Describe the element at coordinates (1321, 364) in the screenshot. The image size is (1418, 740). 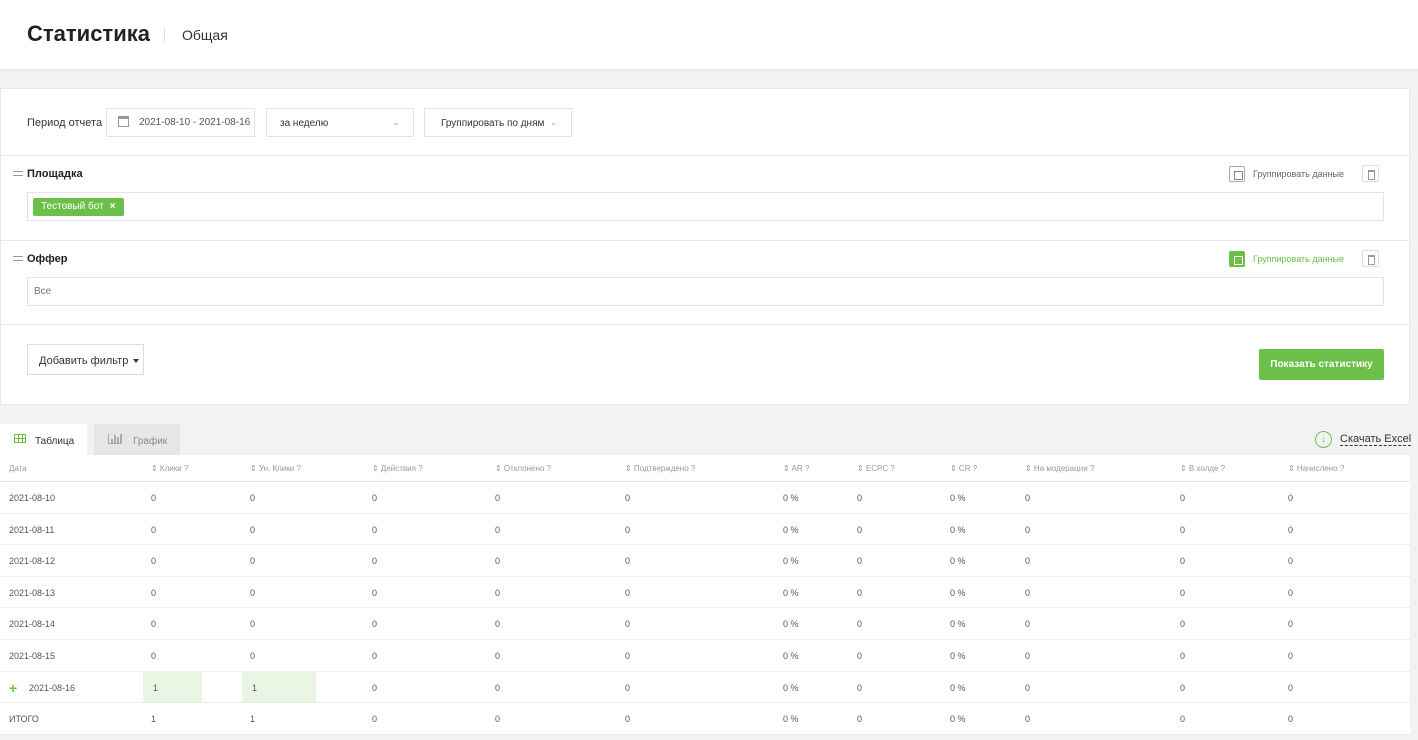
I see `show-stats-button: Показать статистику` at that location.